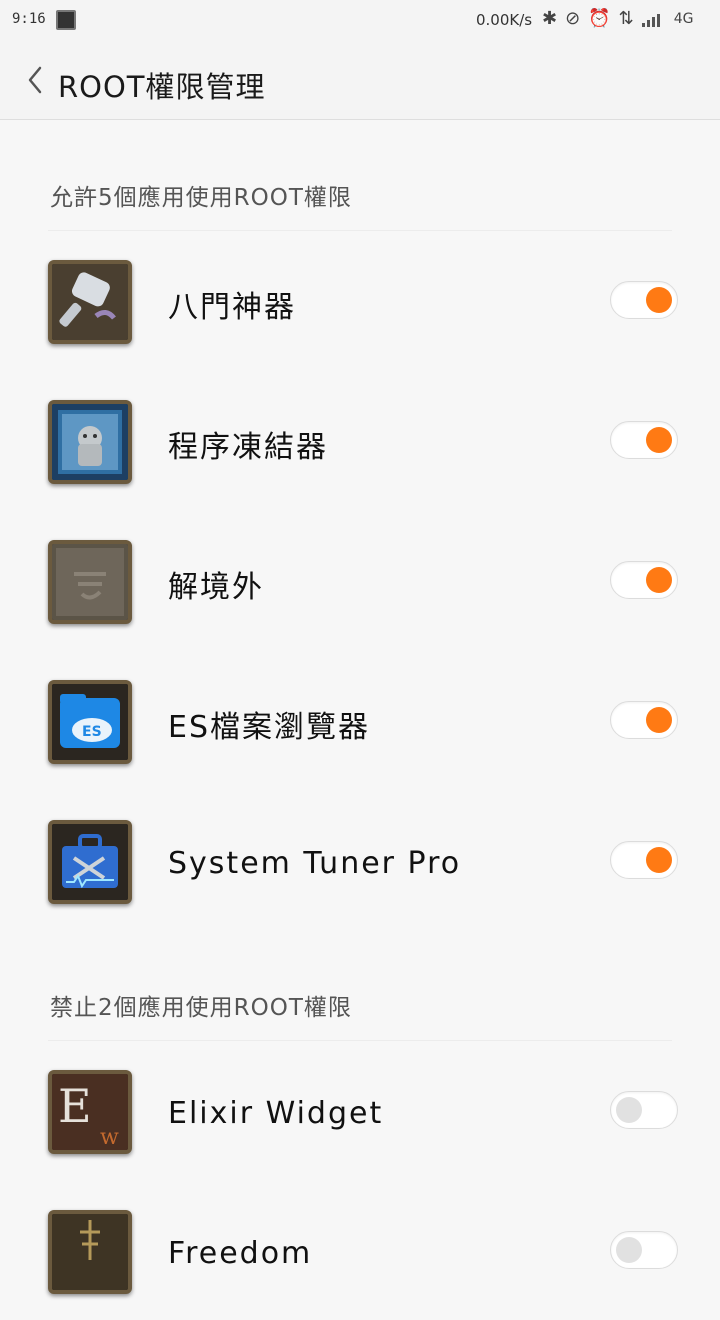 The image size is (720, 1320). Describe the element at coordinates (504, 20) in the screenshot. I see `net-speed: 0.00K/s` at that location.